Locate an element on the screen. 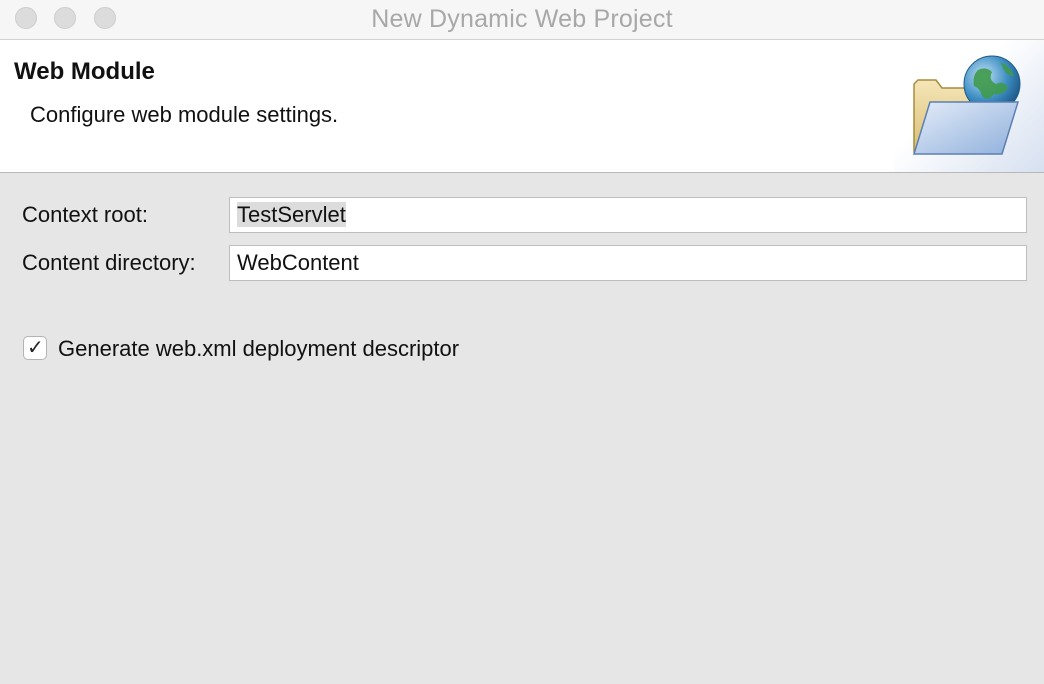 This screenshot has height=684, width=1044. checkmark-icon: ✓ is located at coordinates (35, 347).